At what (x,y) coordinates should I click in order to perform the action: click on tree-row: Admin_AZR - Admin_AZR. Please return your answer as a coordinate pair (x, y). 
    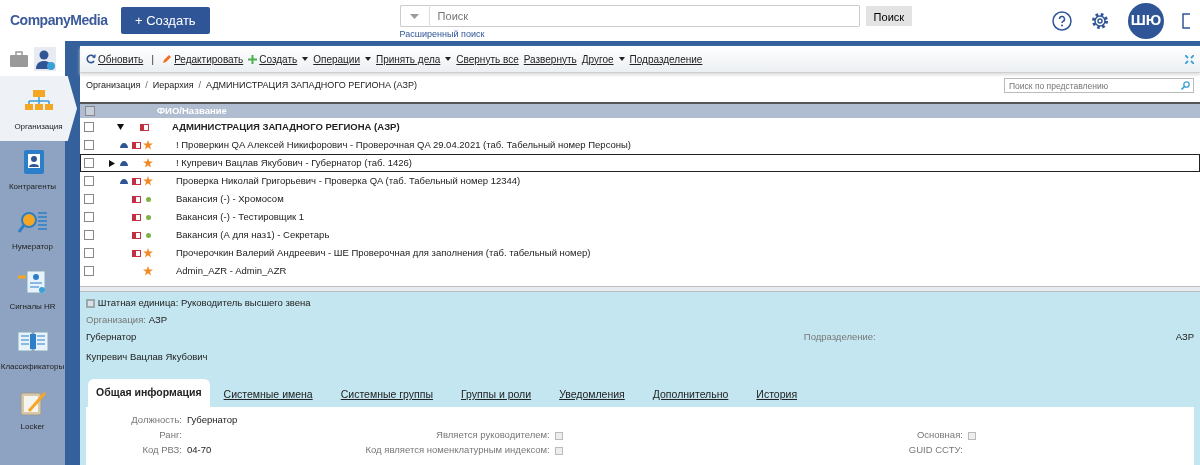
    Looking at the image, I should click on (640, 271).